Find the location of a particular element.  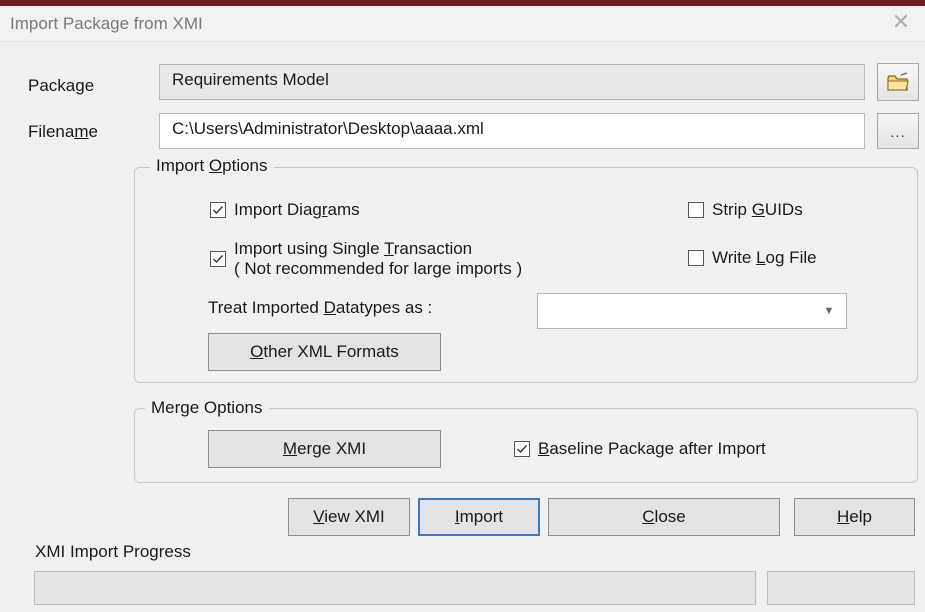

other-xml-formats-button: Other XML Formats is located at coordinates (324, 352).